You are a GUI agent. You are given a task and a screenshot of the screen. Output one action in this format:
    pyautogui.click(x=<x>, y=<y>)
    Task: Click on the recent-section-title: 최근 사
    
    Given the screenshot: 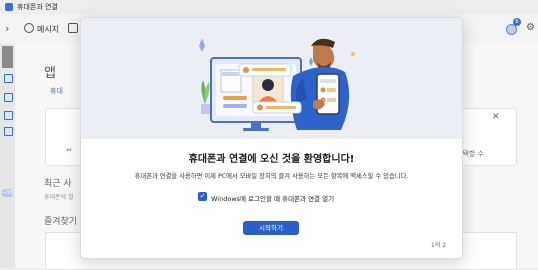 What is the action you would take?
    pyautogui.click(x=58, y=184)
    